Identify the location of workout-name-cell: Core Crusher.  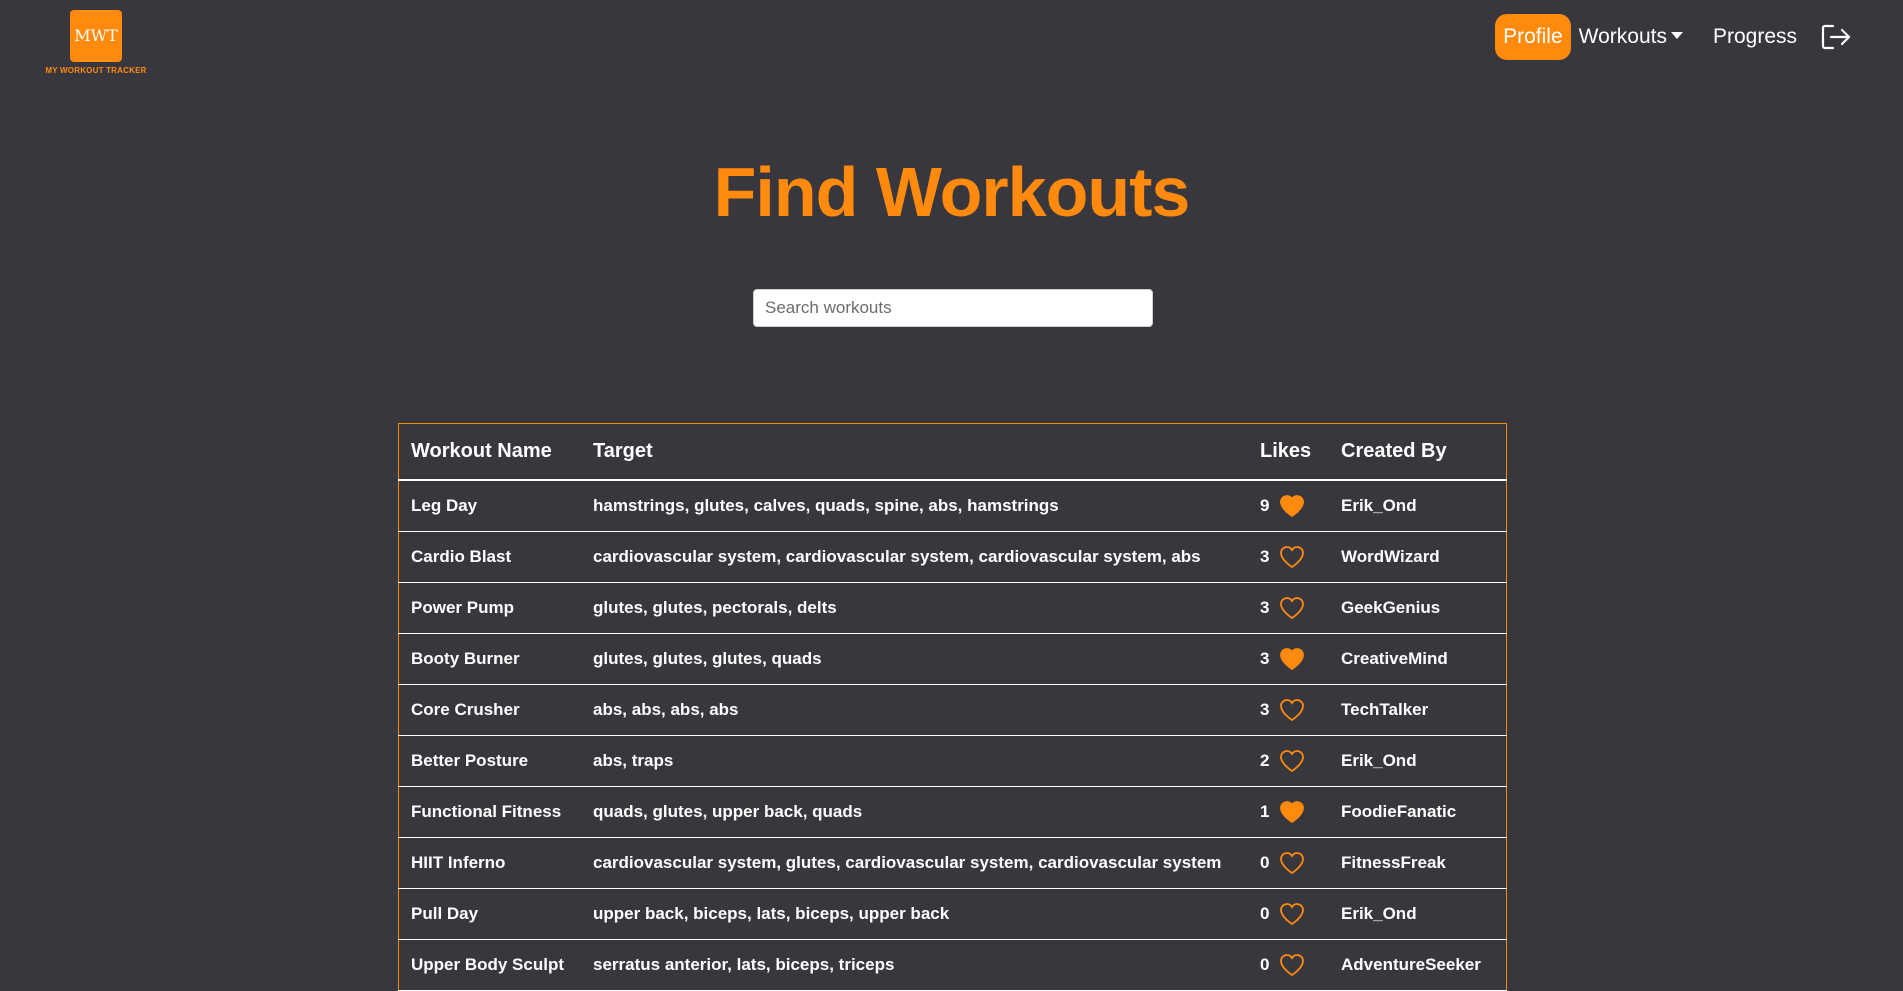
(489, 710).